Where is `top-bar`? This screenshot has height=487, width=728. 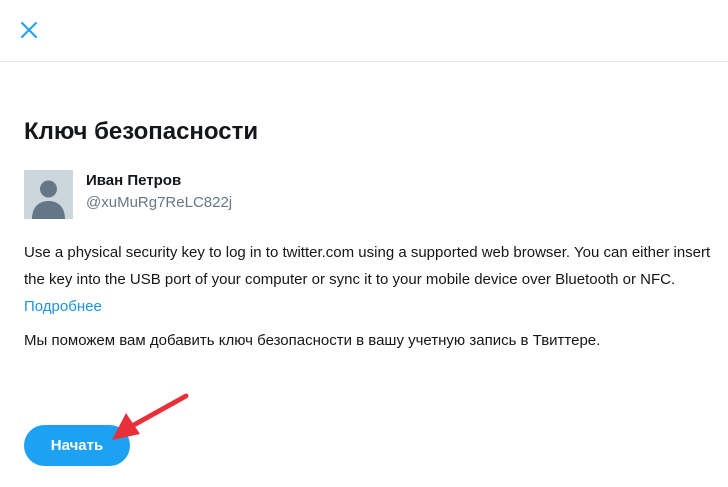 top-bar is located at coordinates (364, 31).